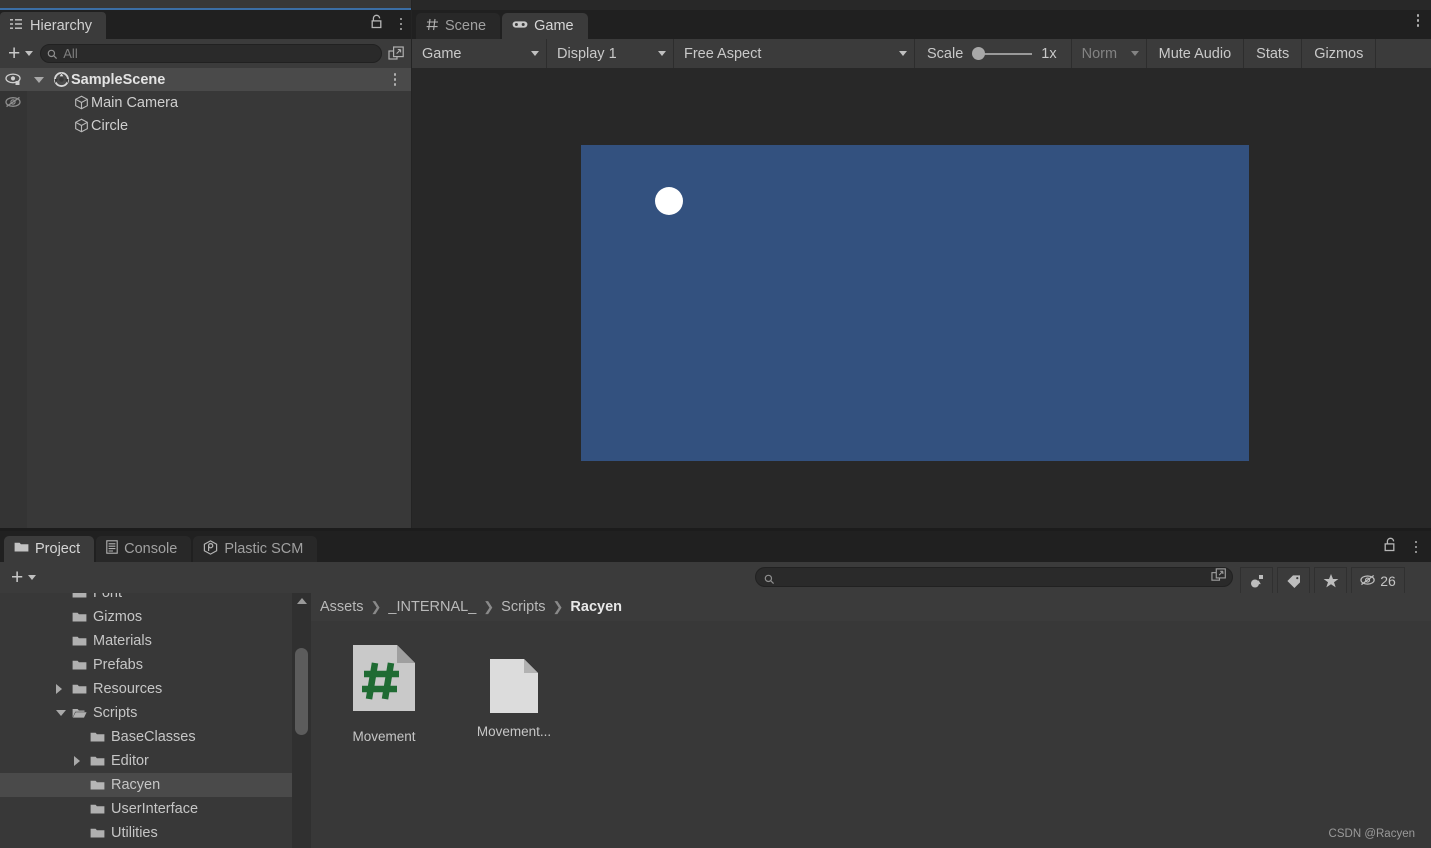 The image size is (1431, 848). I want to click on breadcrumb-item-current: Racyen, so click(596, 607).